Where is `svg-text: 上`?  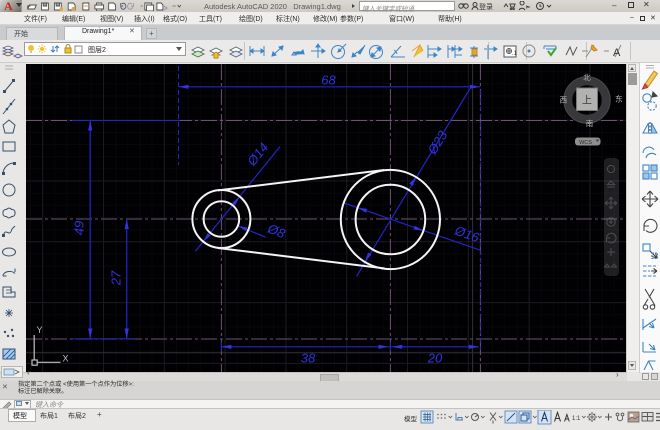
svg-text: 上 is located at coordinates (587, 101).